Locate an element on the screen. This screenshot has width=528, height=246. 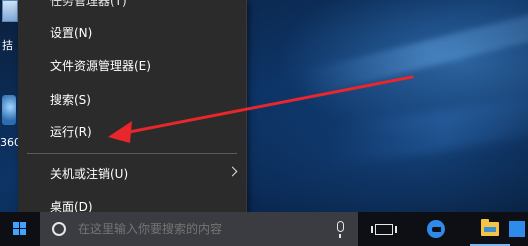
file-explorer-icon is located at coordinates (490, 227).